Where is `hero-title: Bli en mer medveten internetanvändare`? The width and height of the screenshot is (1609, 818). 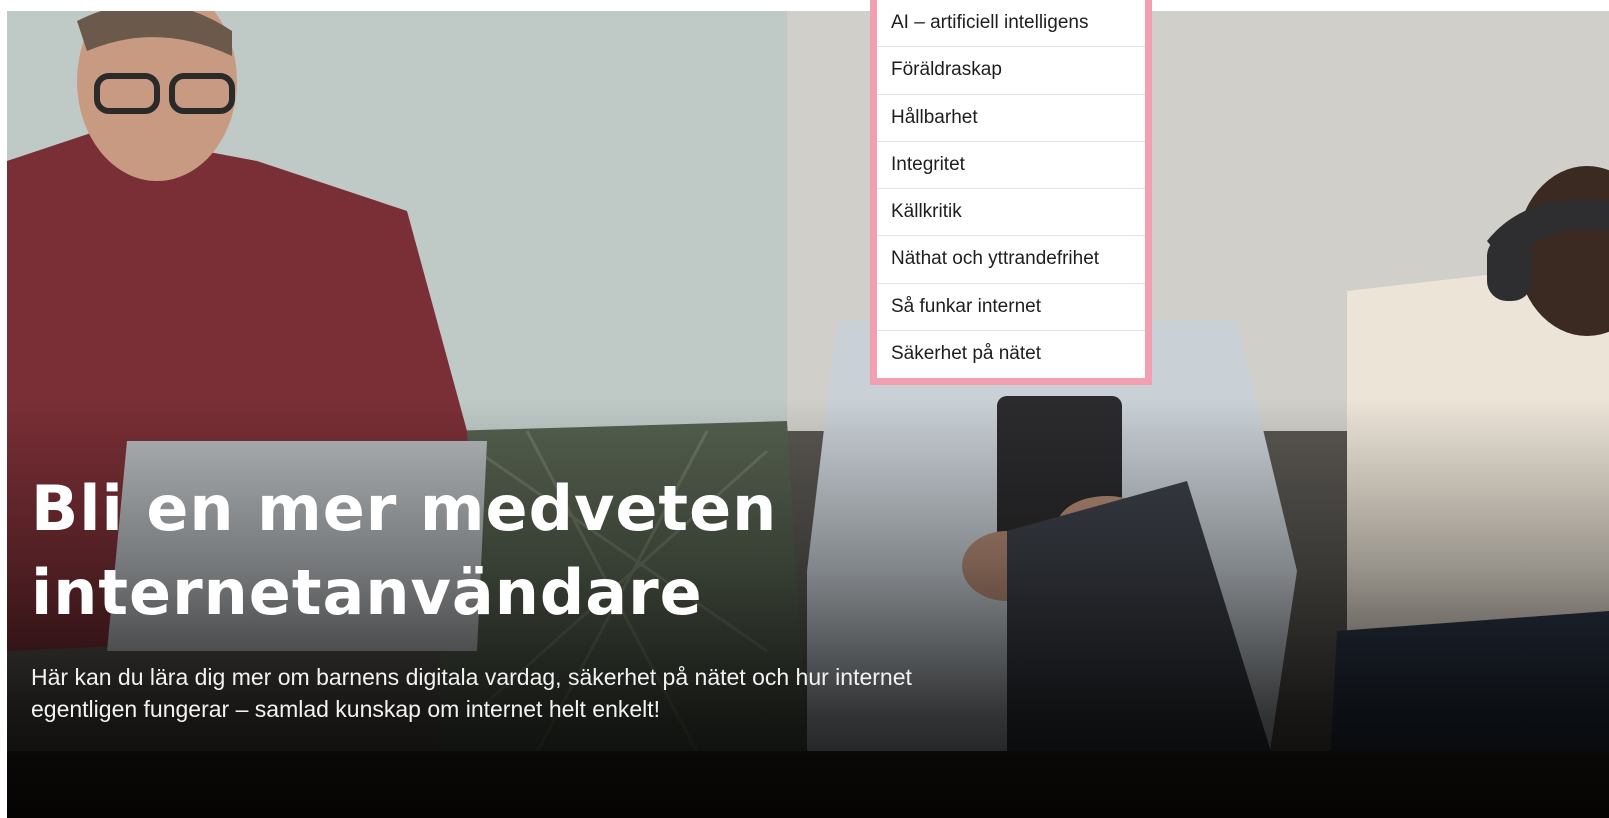 hero-title: Bli en mer medveten internetanvändare is located at coordinates (404, 550).